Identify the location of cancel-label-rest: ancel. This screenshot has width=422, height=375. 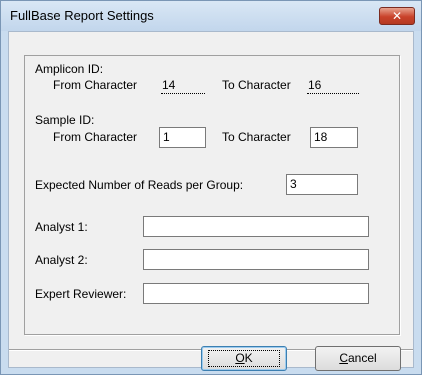
(362, 358).